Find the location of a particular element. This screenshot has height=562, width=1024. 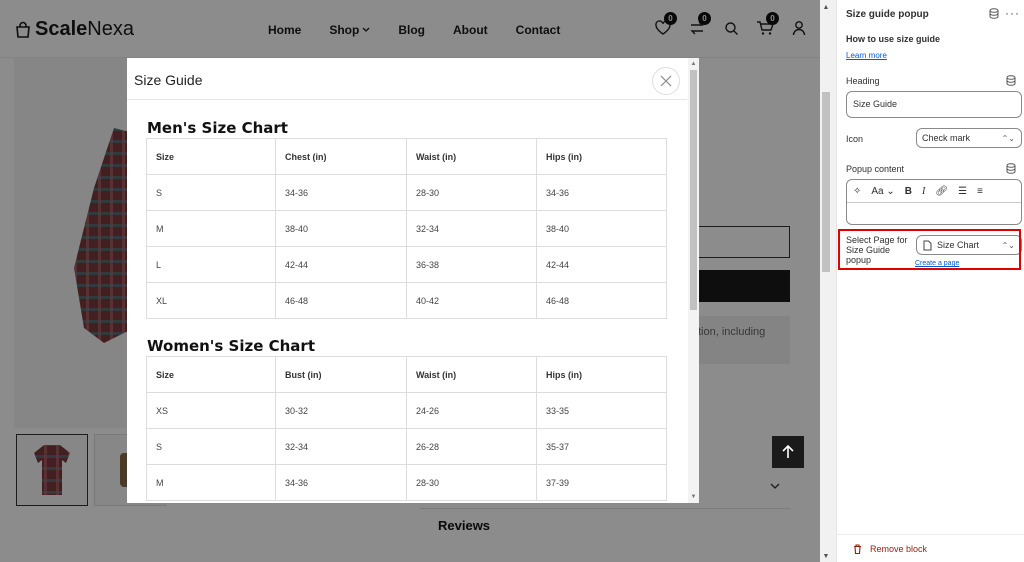

more-options-icon: ··· is located at coordinates (1012, 13).